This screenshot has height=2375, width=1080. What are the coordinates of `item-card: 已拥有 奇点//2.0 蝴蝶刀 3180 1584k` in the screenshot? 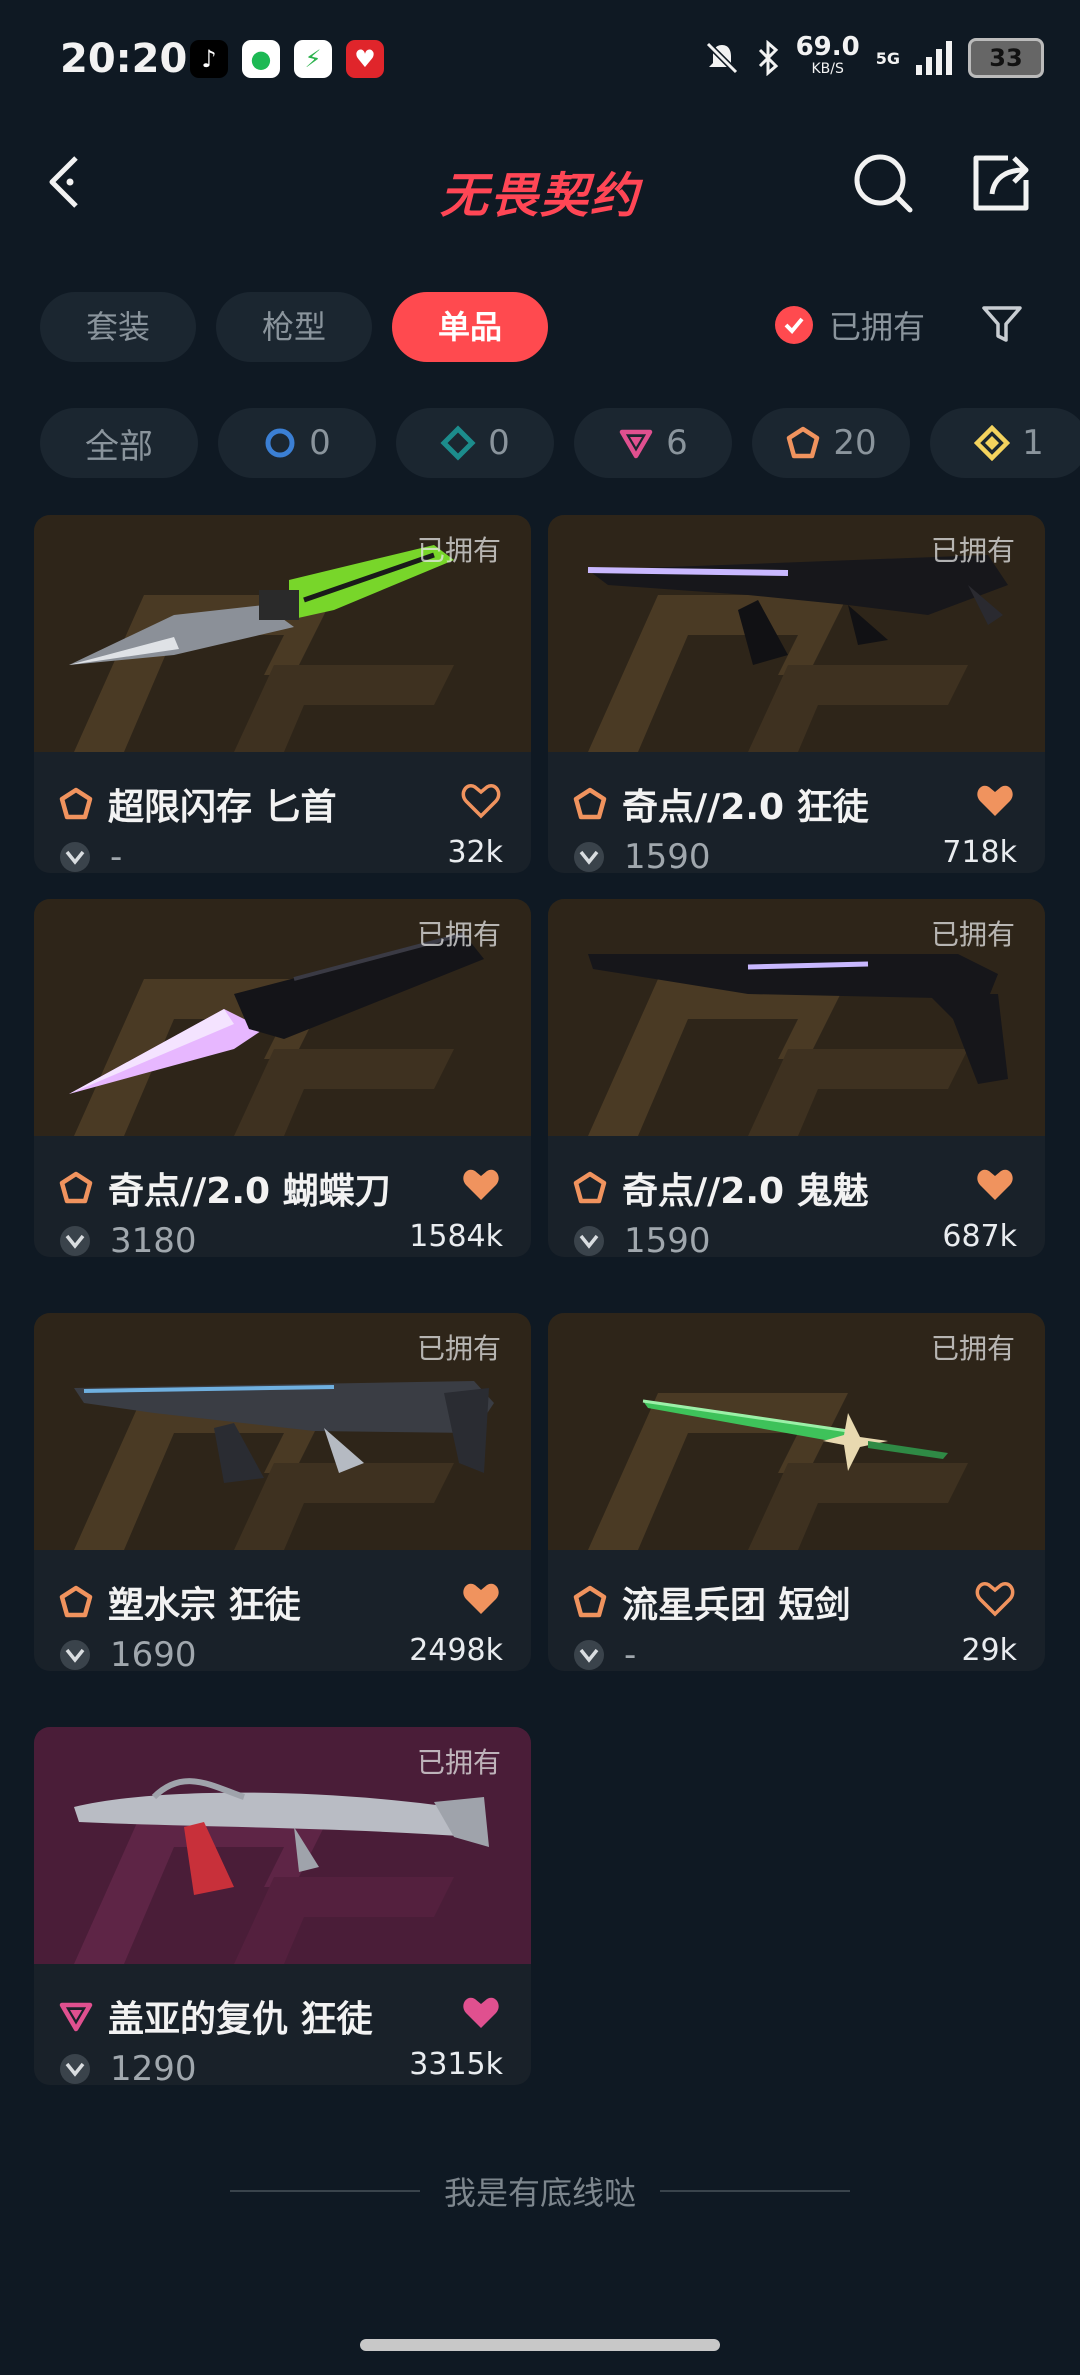 It's located at (282, 1078).